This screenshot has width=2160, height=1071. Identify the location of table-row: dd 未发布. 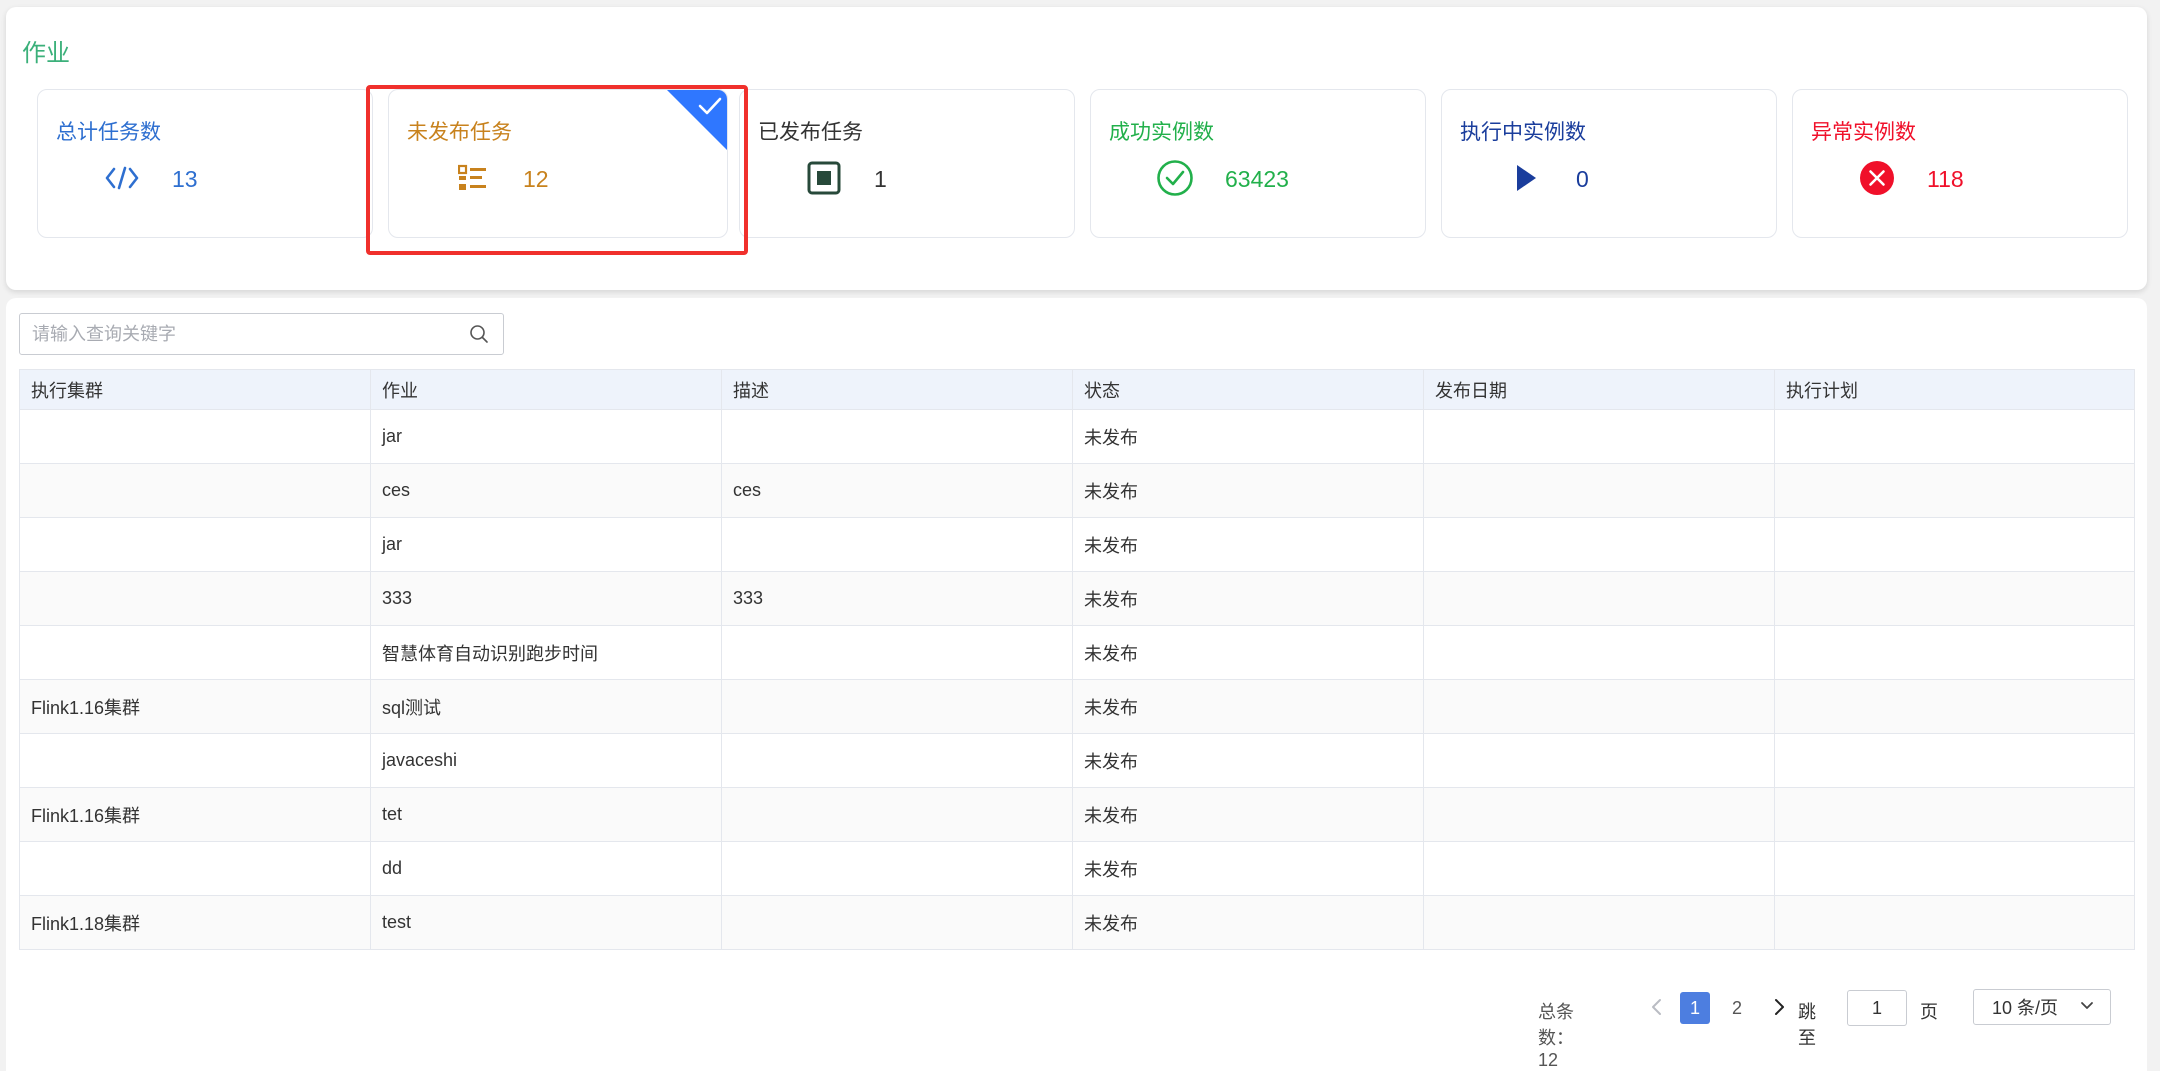
(1077, 868).